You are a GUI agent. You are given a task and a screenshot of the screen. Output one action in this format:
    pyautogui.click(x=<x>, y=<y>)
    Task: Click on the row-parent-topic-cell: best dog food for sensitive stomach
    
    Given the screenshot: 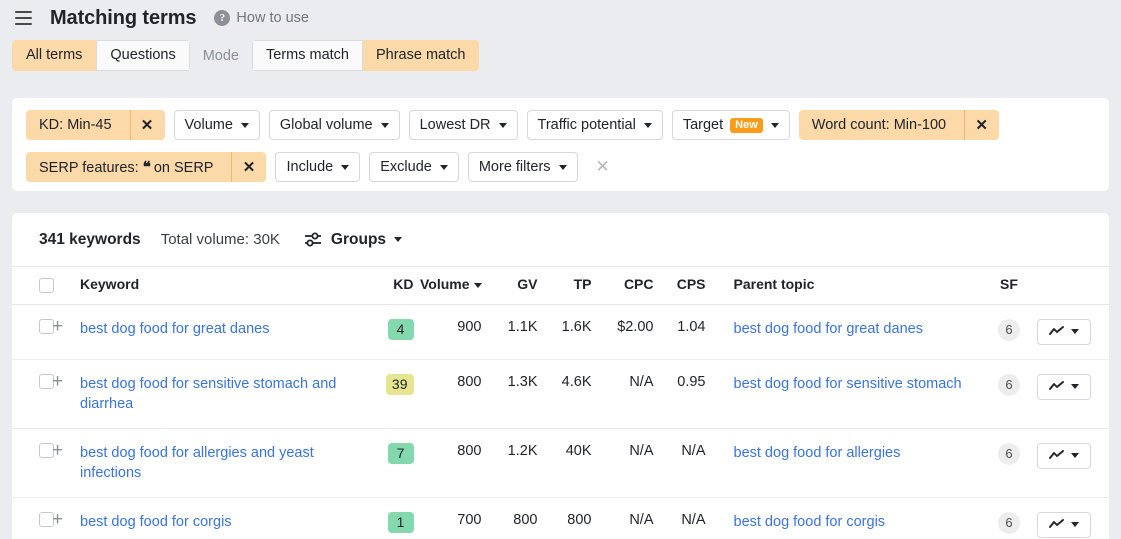 What is the action you would take?
    pyautogui.click(x=845, y=394)
    